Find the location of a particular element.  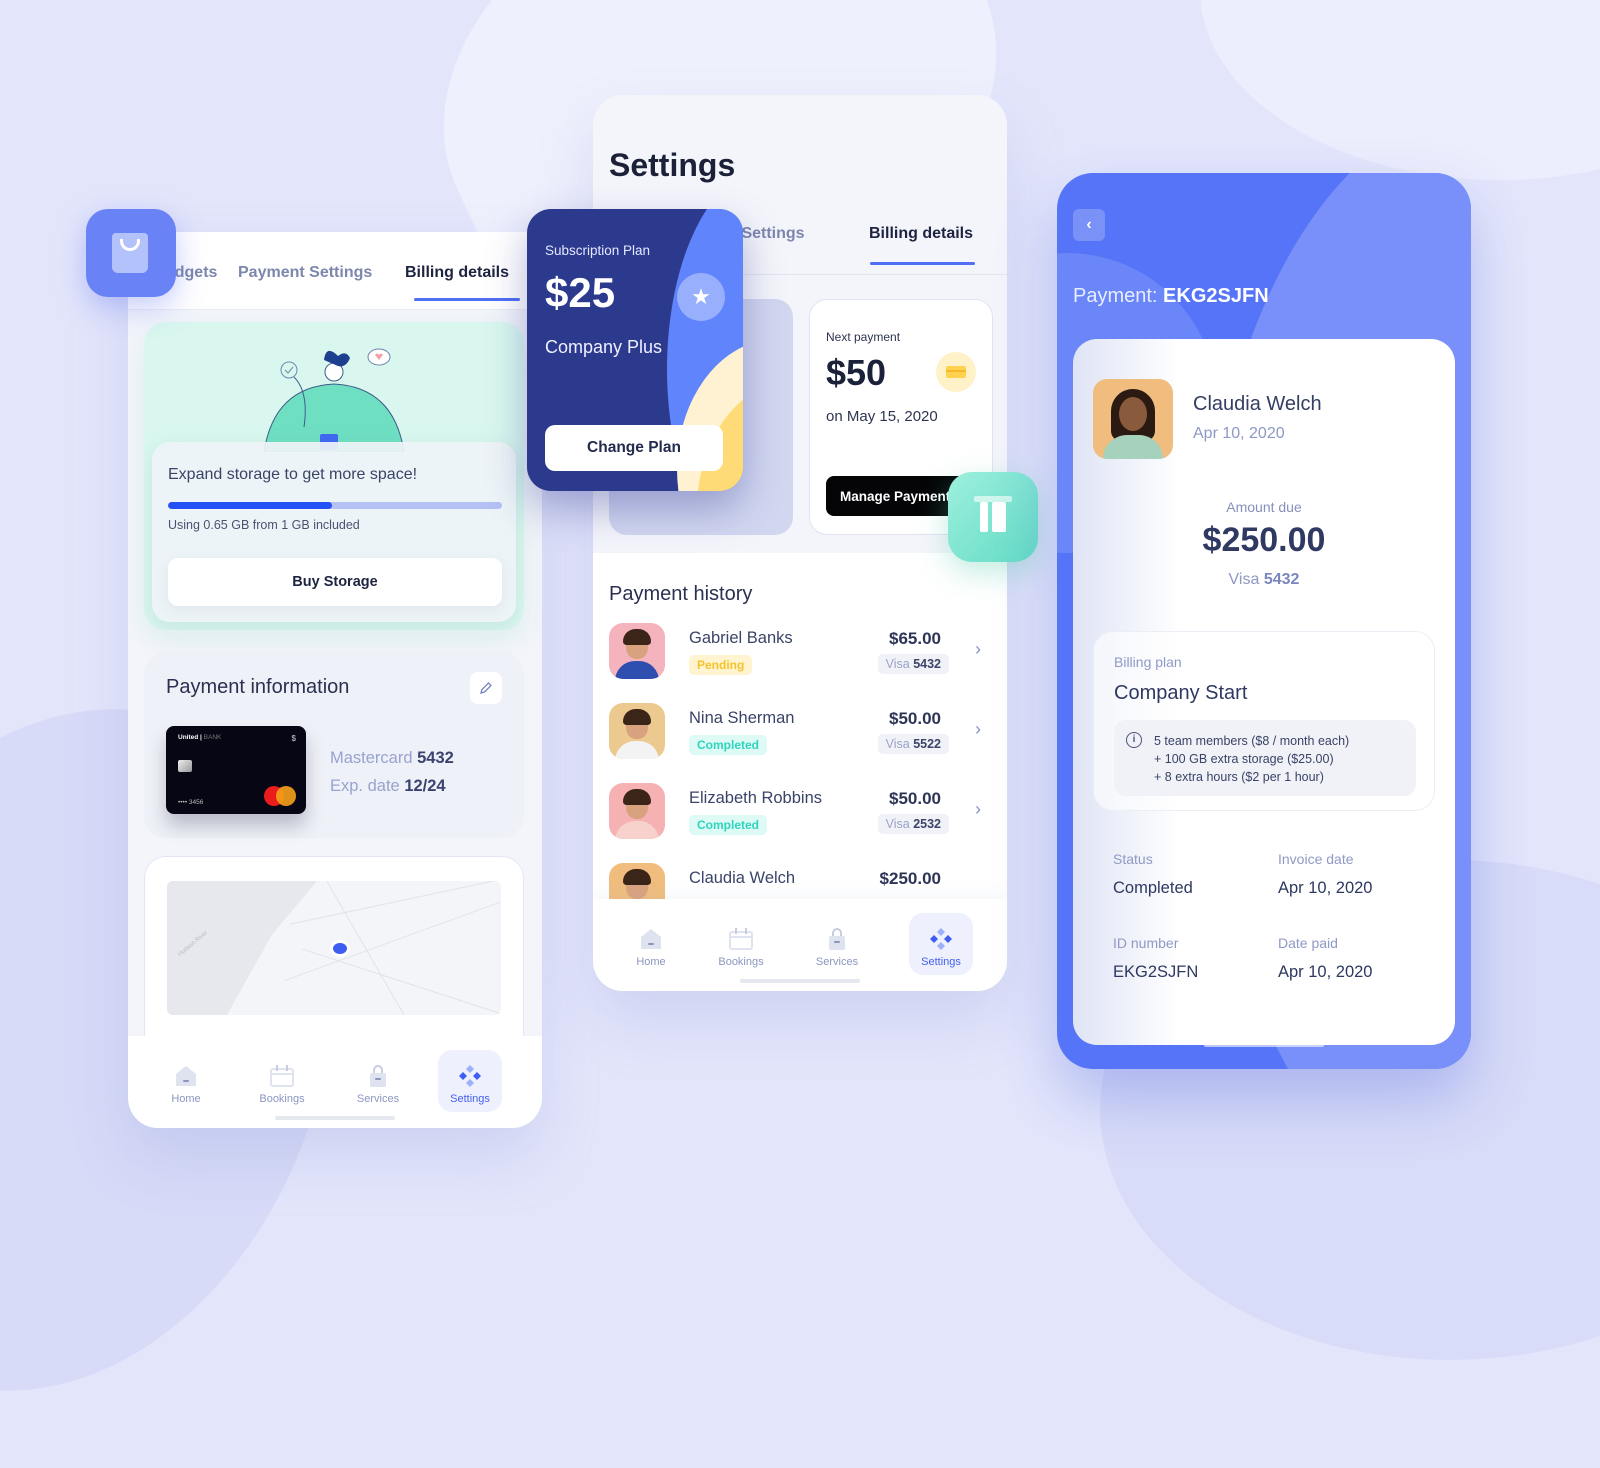

credit-card-image: United | BANK $ •••• 3456 is located at coordinates (236, 770).